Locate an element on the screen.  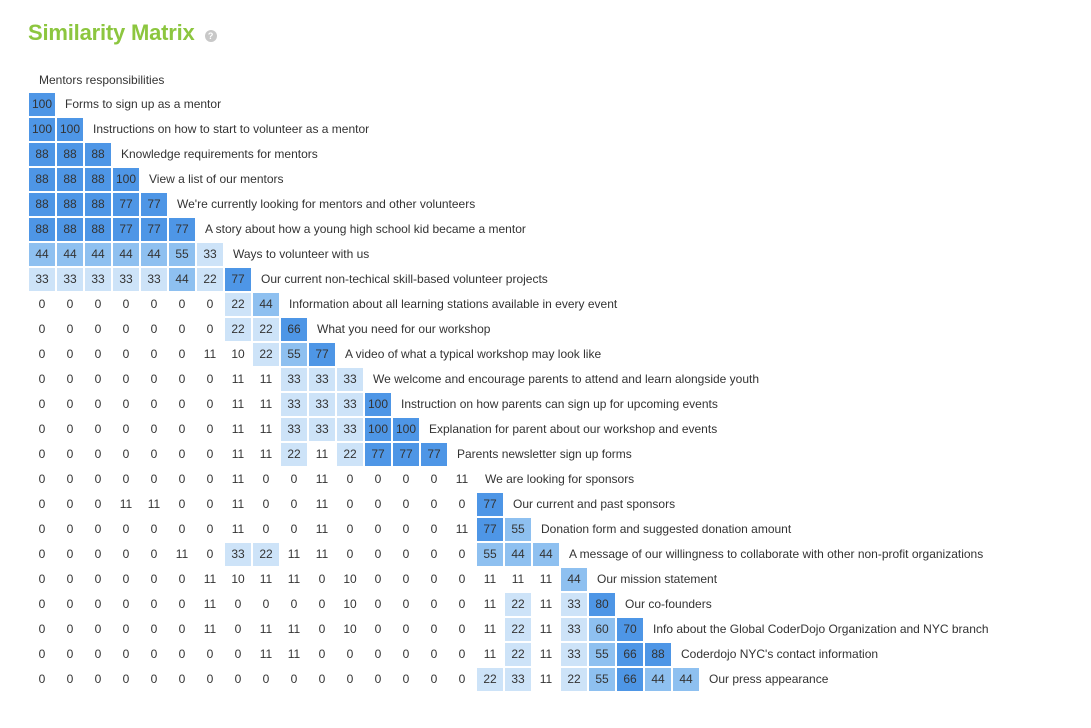
matrix-row-label: We are looking for sponsors is located at coordinates (560, 479).